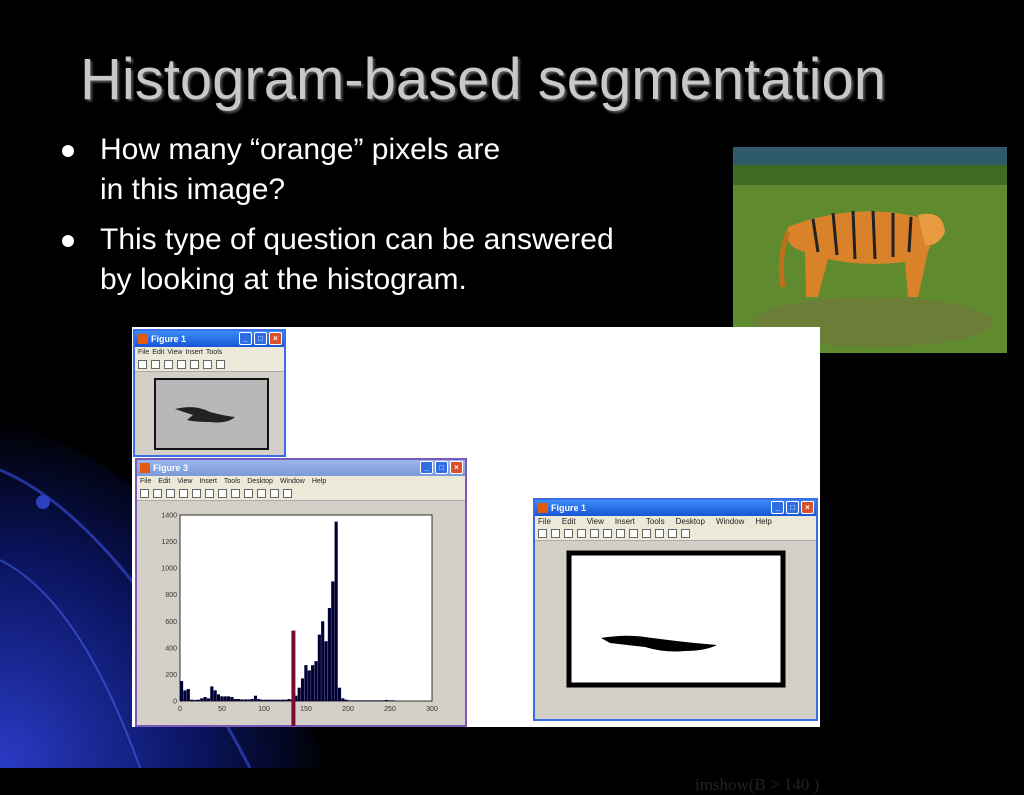  Describe the element at coordinates (676, 619) in the screenshot. I see `binary-threshold-image` at that location.